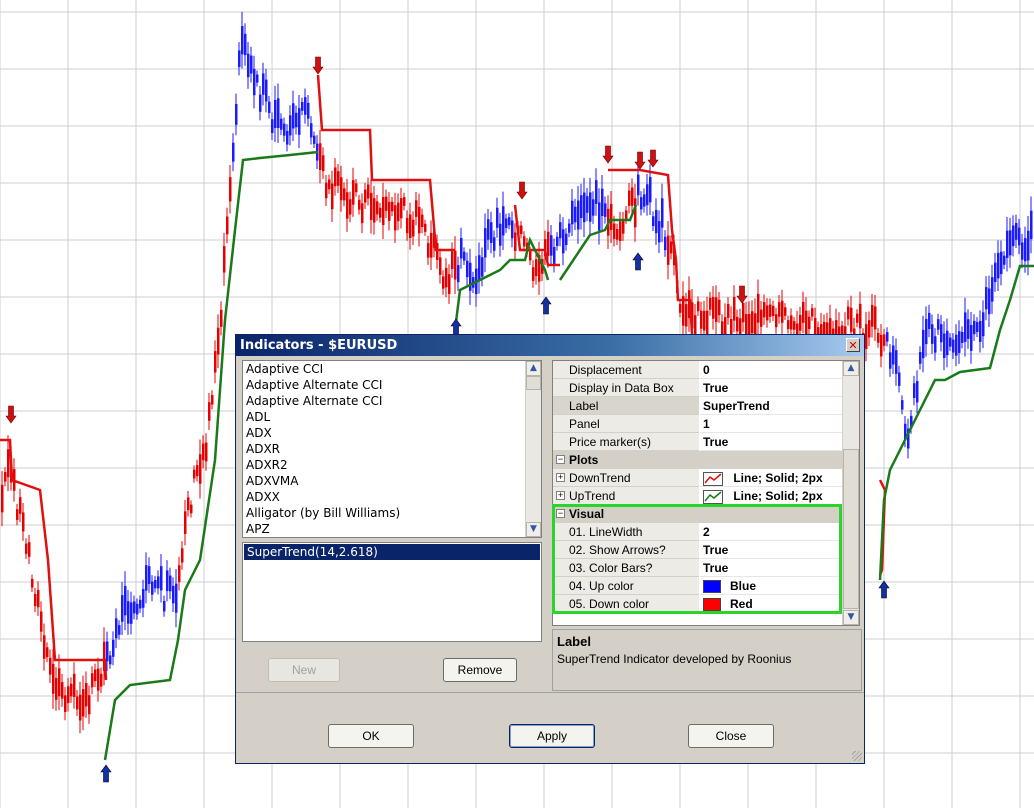  I want to click on new-button: New, so click(304, 670).